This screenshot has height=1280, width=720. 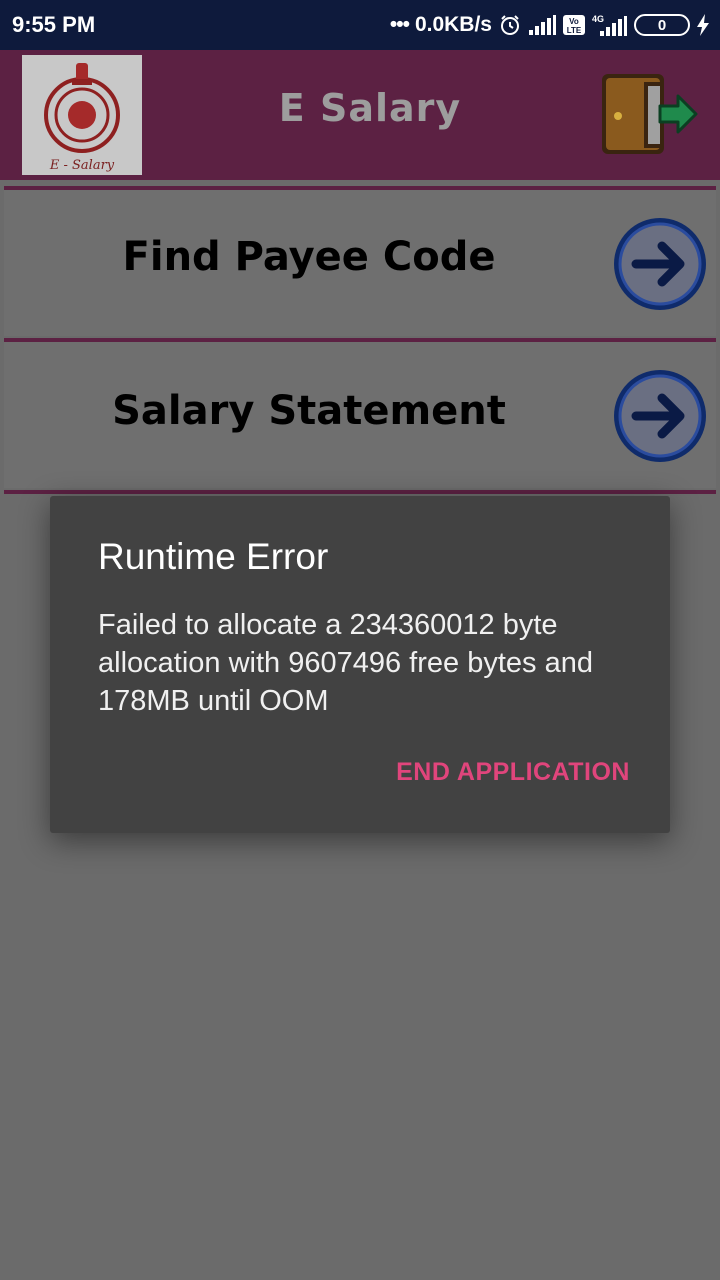 I want to click on menu-item-find-payee-code: Find Payee Code, so click(x=360, y=263).